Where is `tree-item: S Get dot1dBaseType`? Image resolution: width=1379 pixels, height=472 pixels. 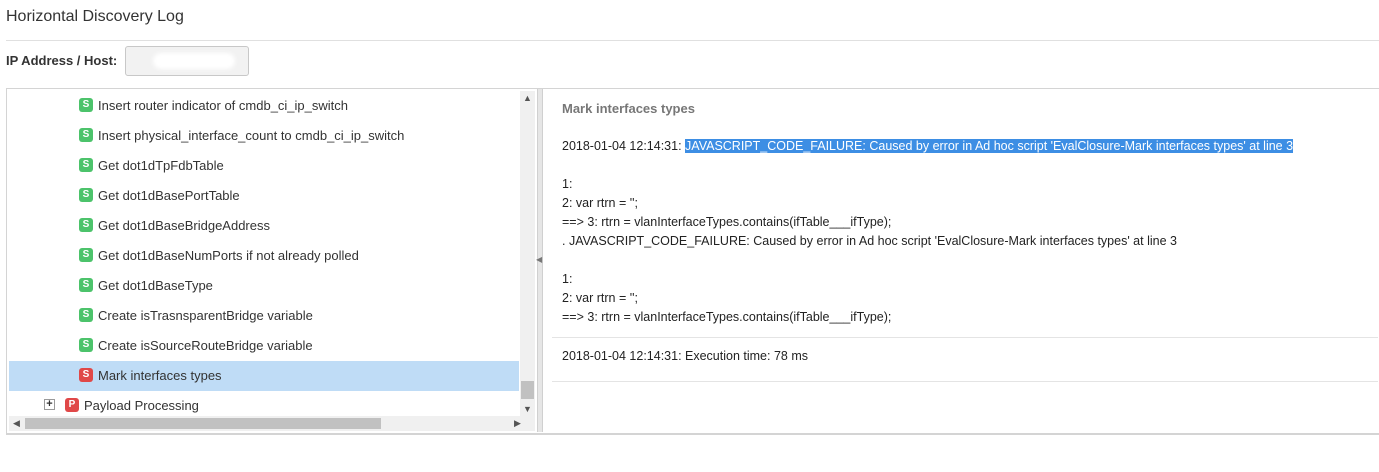
tree-item: S Get dot1dBaseType is located at coordinates (264, 286).